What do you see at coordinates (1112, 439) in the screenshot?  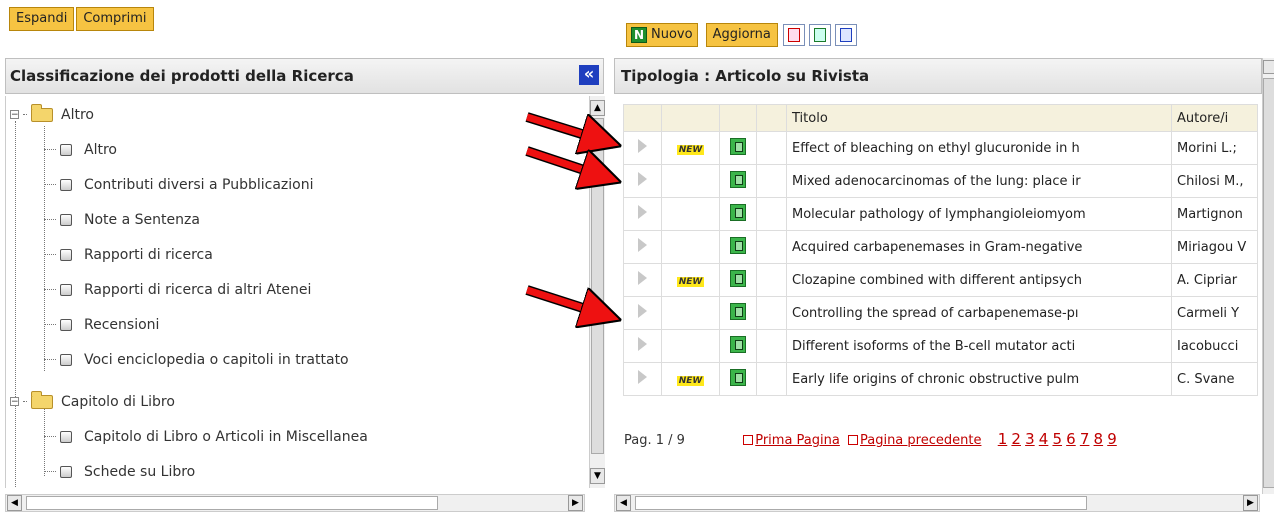 I see `page-link: 9` at bounding box center [1112, 439].